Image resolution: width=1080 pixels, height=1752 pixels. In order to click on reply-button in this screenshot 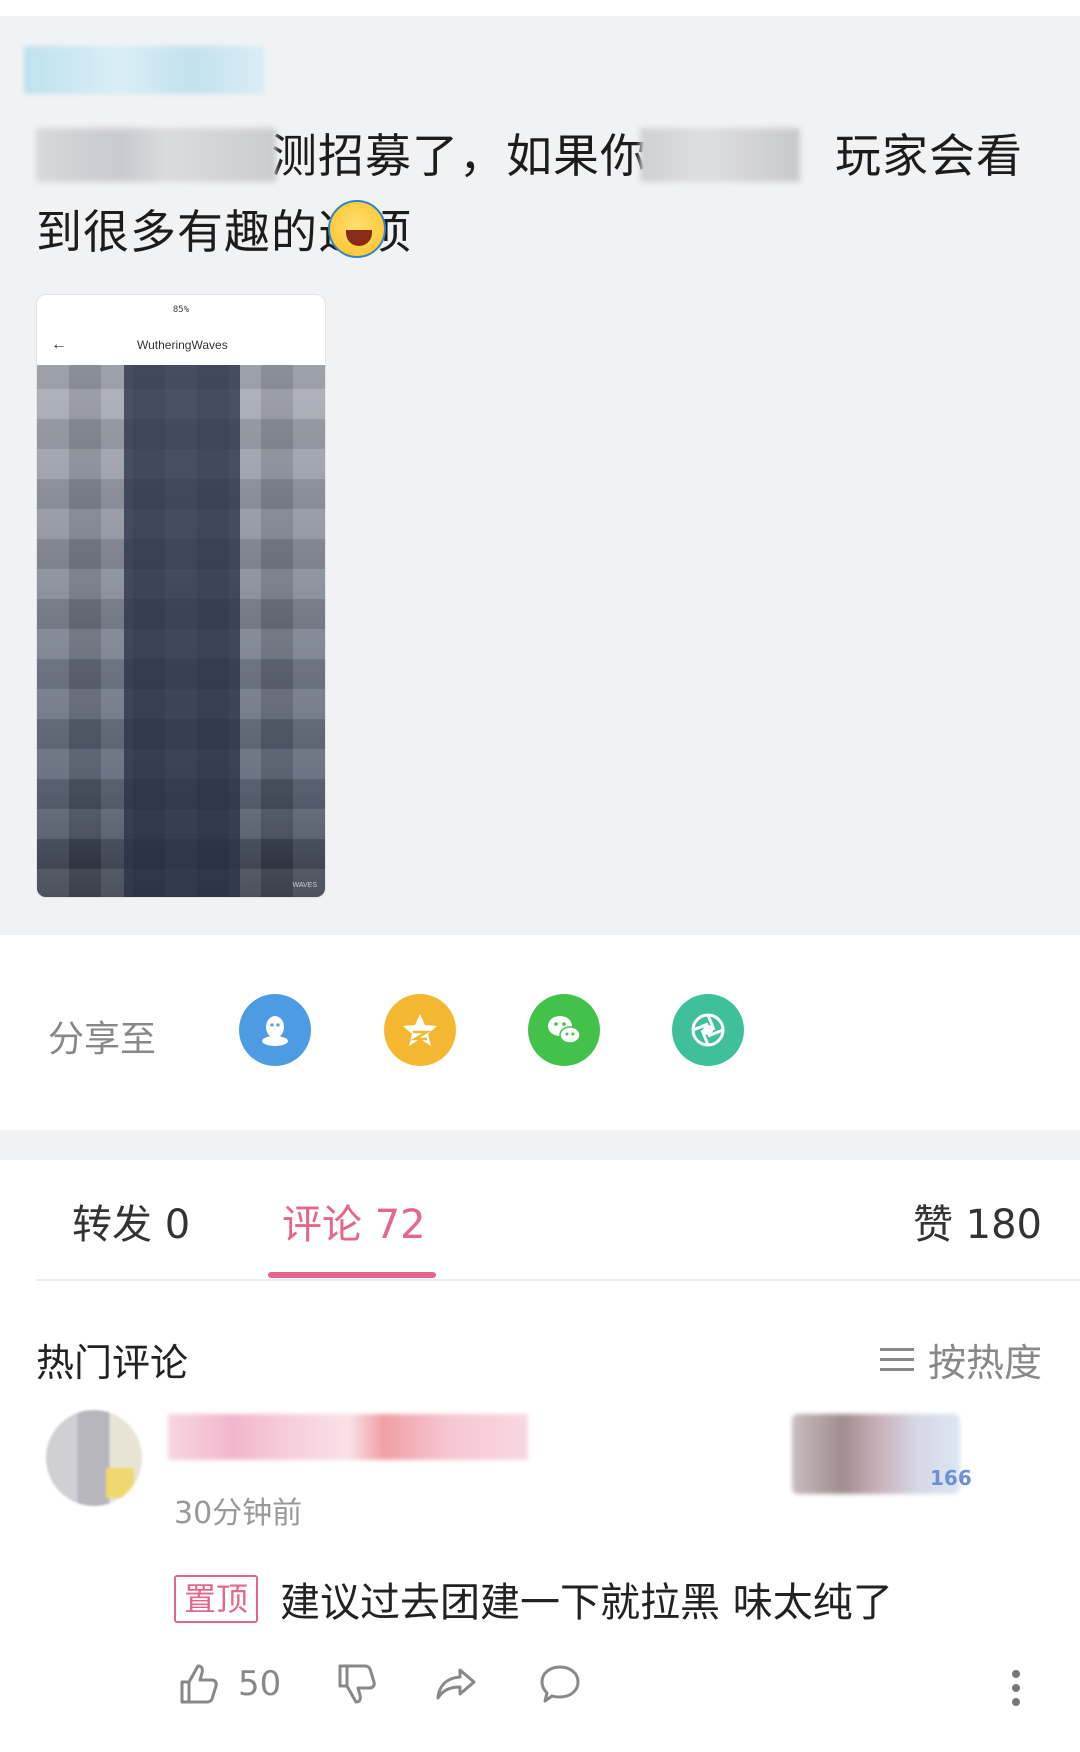, I will do `click(560, 1684)`.